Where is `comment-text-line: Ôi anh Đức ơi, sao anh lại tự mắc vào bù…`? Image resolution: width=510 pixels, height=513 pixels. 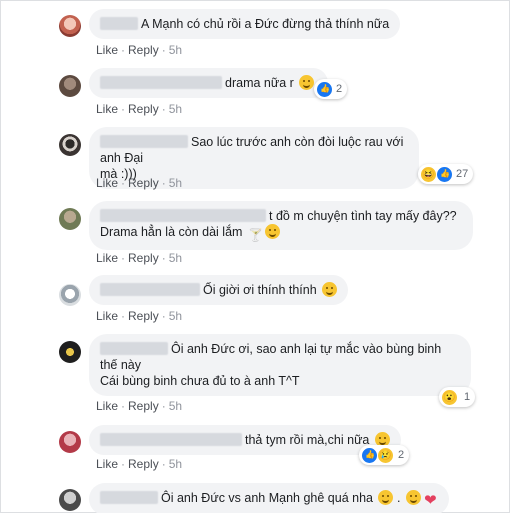 comment-text-line: Ôi anh Đức ơi, sao anh lại tự mắc vào bù… is located at coordinates (306, 349).